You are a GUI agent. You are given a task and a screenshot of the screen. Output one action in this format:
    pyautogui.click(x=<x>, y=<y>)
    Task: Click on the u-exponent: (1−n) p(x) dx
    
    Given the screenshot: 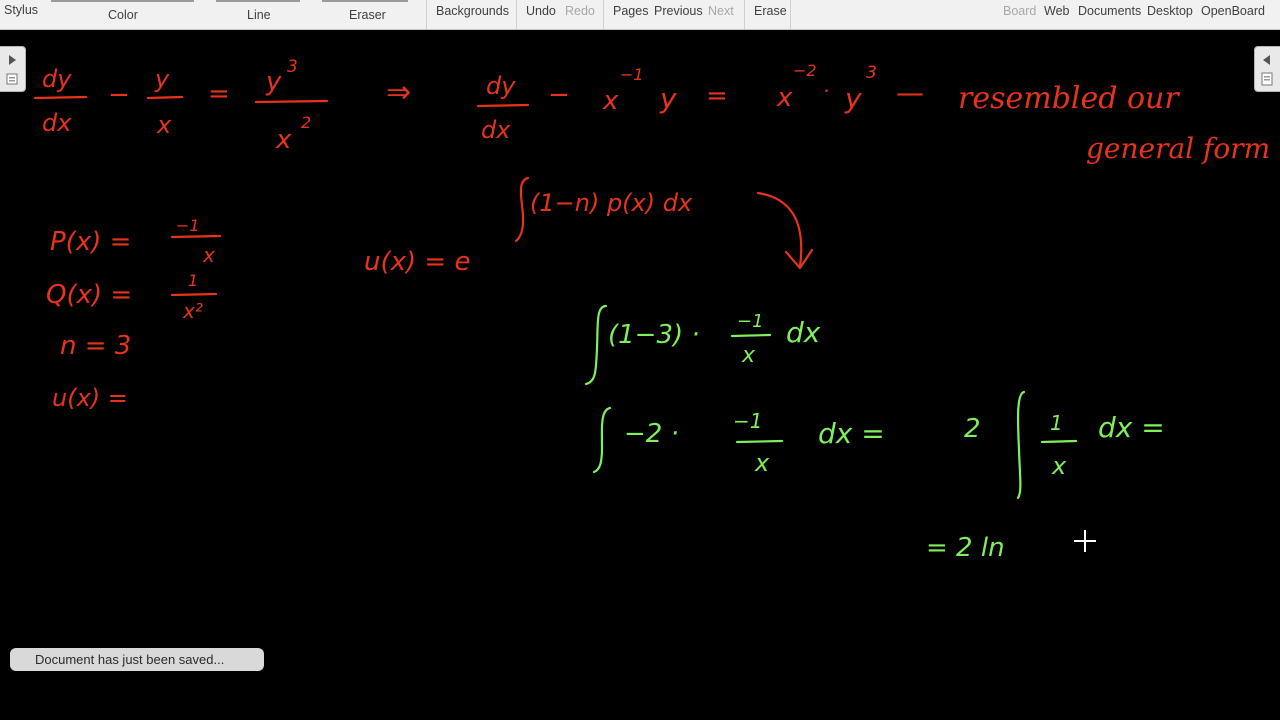 What is the action you would take?
    pyautogui.click(x=611, y=203)
    